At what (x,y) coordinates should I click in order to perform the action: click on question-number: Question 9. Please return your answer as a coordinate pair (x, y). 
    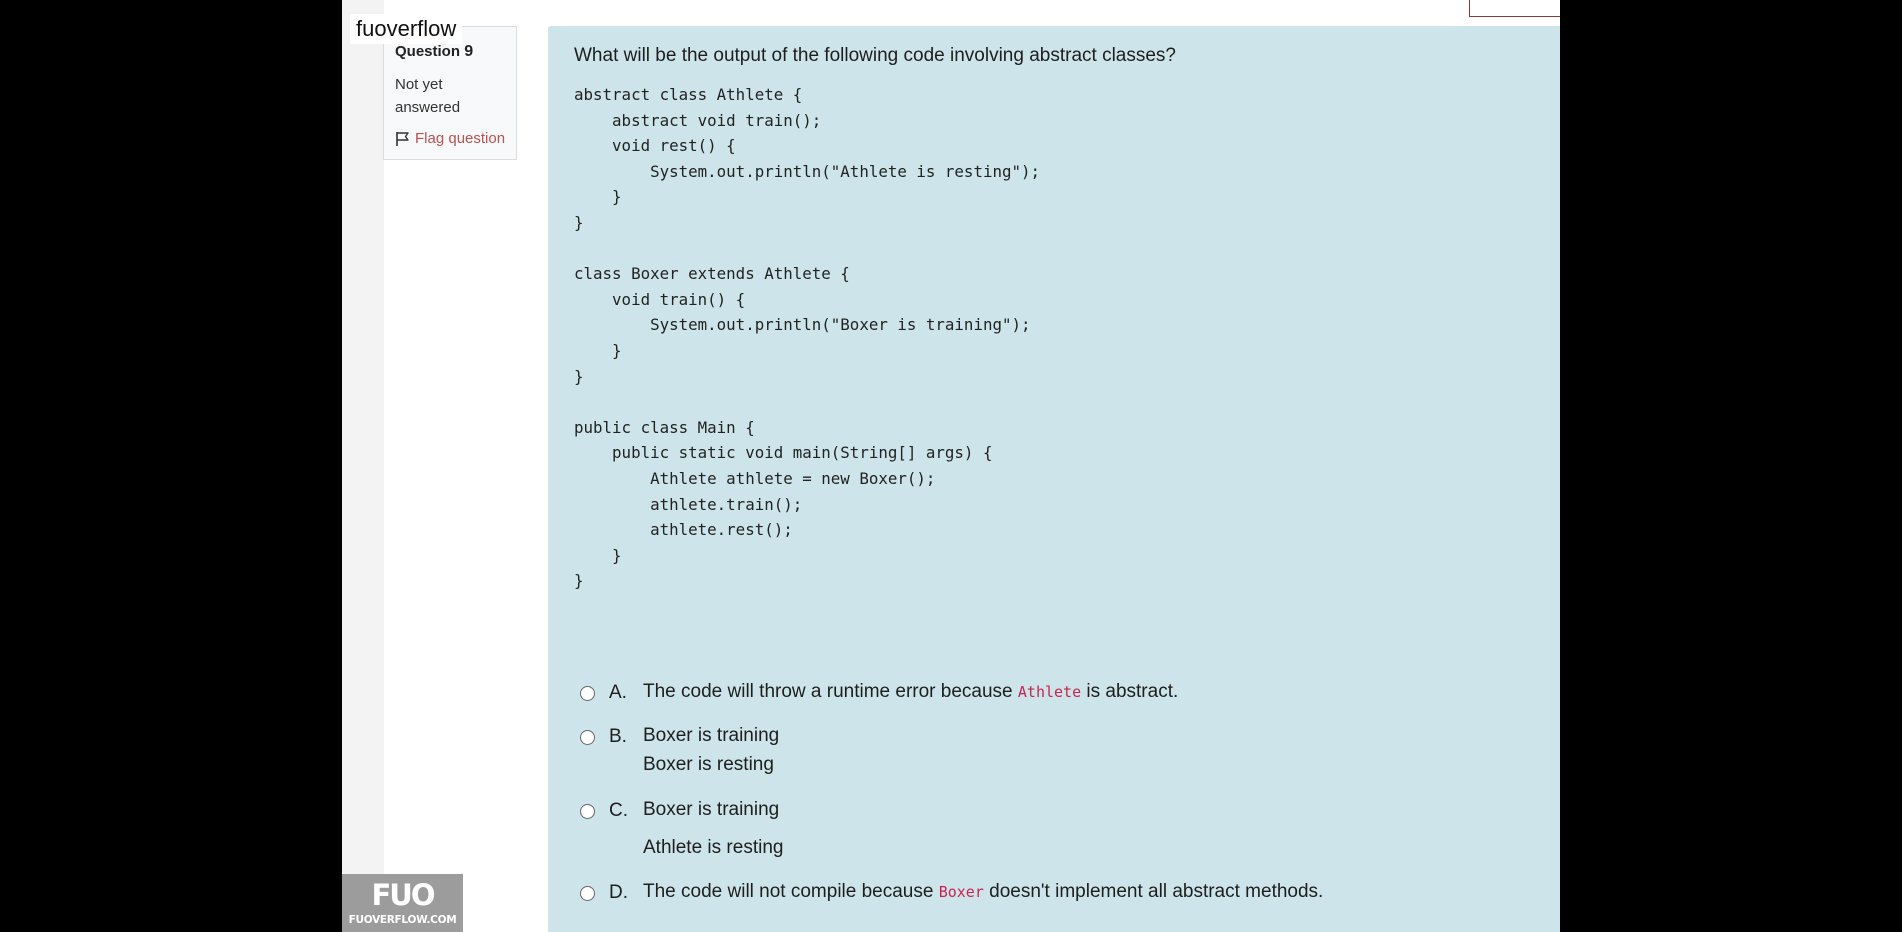
    Looking at the image, I should click on (434, 52).